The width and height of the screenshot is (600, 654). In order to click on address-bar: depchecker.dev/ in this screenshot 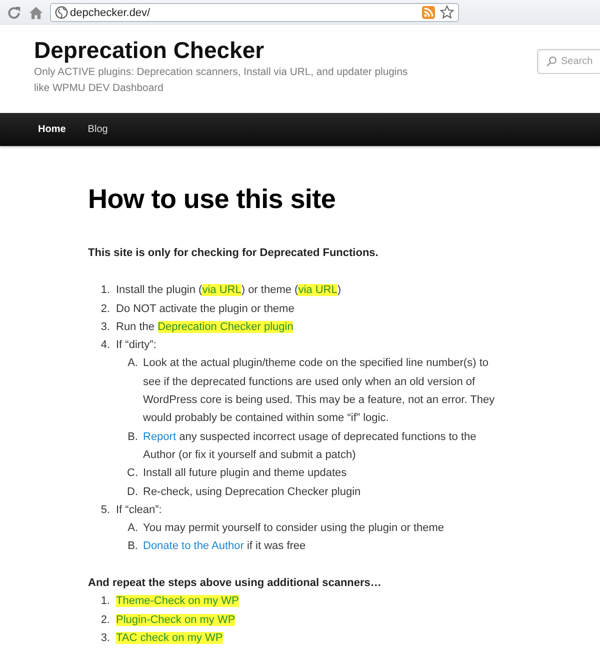, I will do `click(254, 12)`.